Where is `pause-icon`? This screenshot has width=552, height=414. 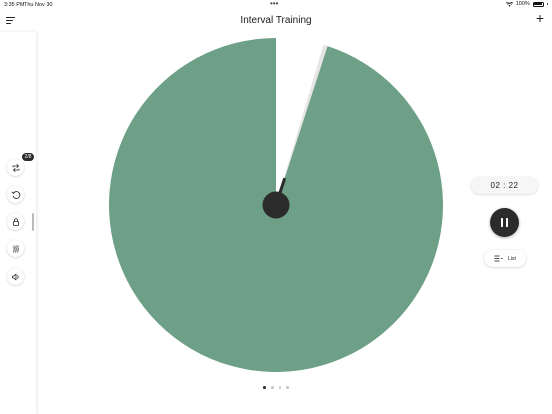
pause-icon is located at coordinates (502, 222).